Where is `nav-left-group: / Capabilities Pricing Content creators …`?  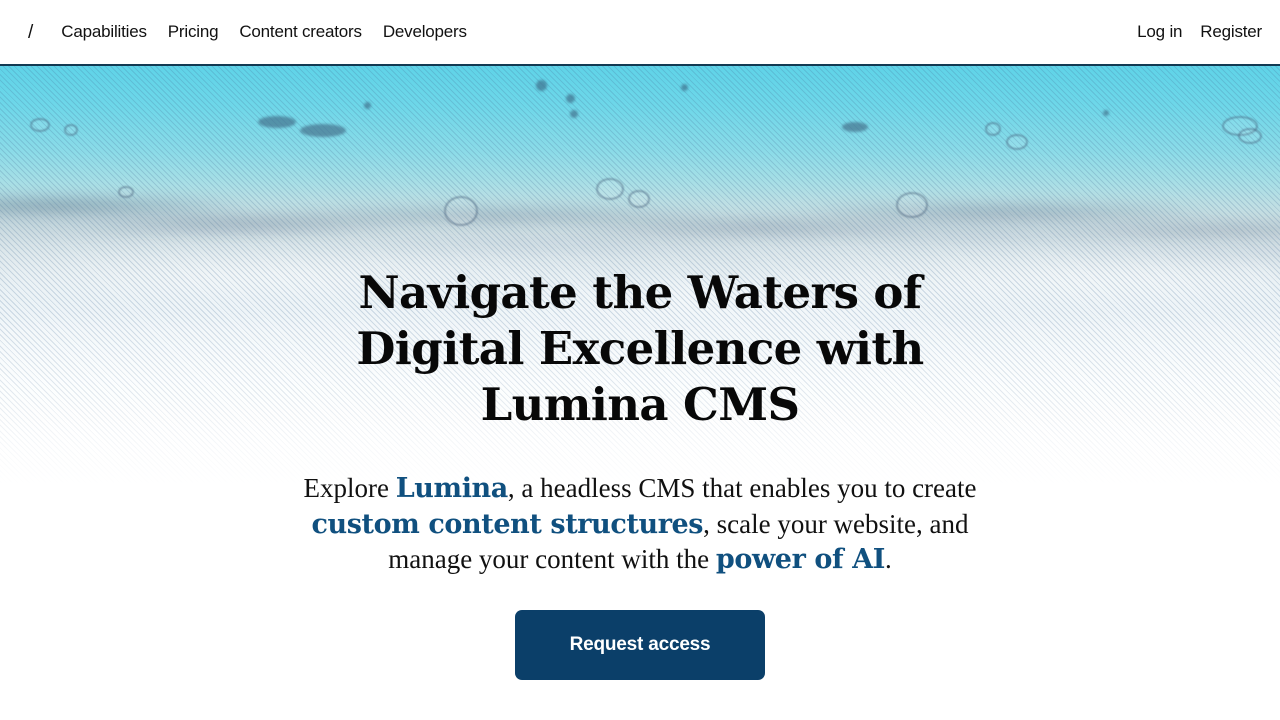
nav-left-group: / Capabilities Pricing Content creators … is located at coordinates (233, 32).